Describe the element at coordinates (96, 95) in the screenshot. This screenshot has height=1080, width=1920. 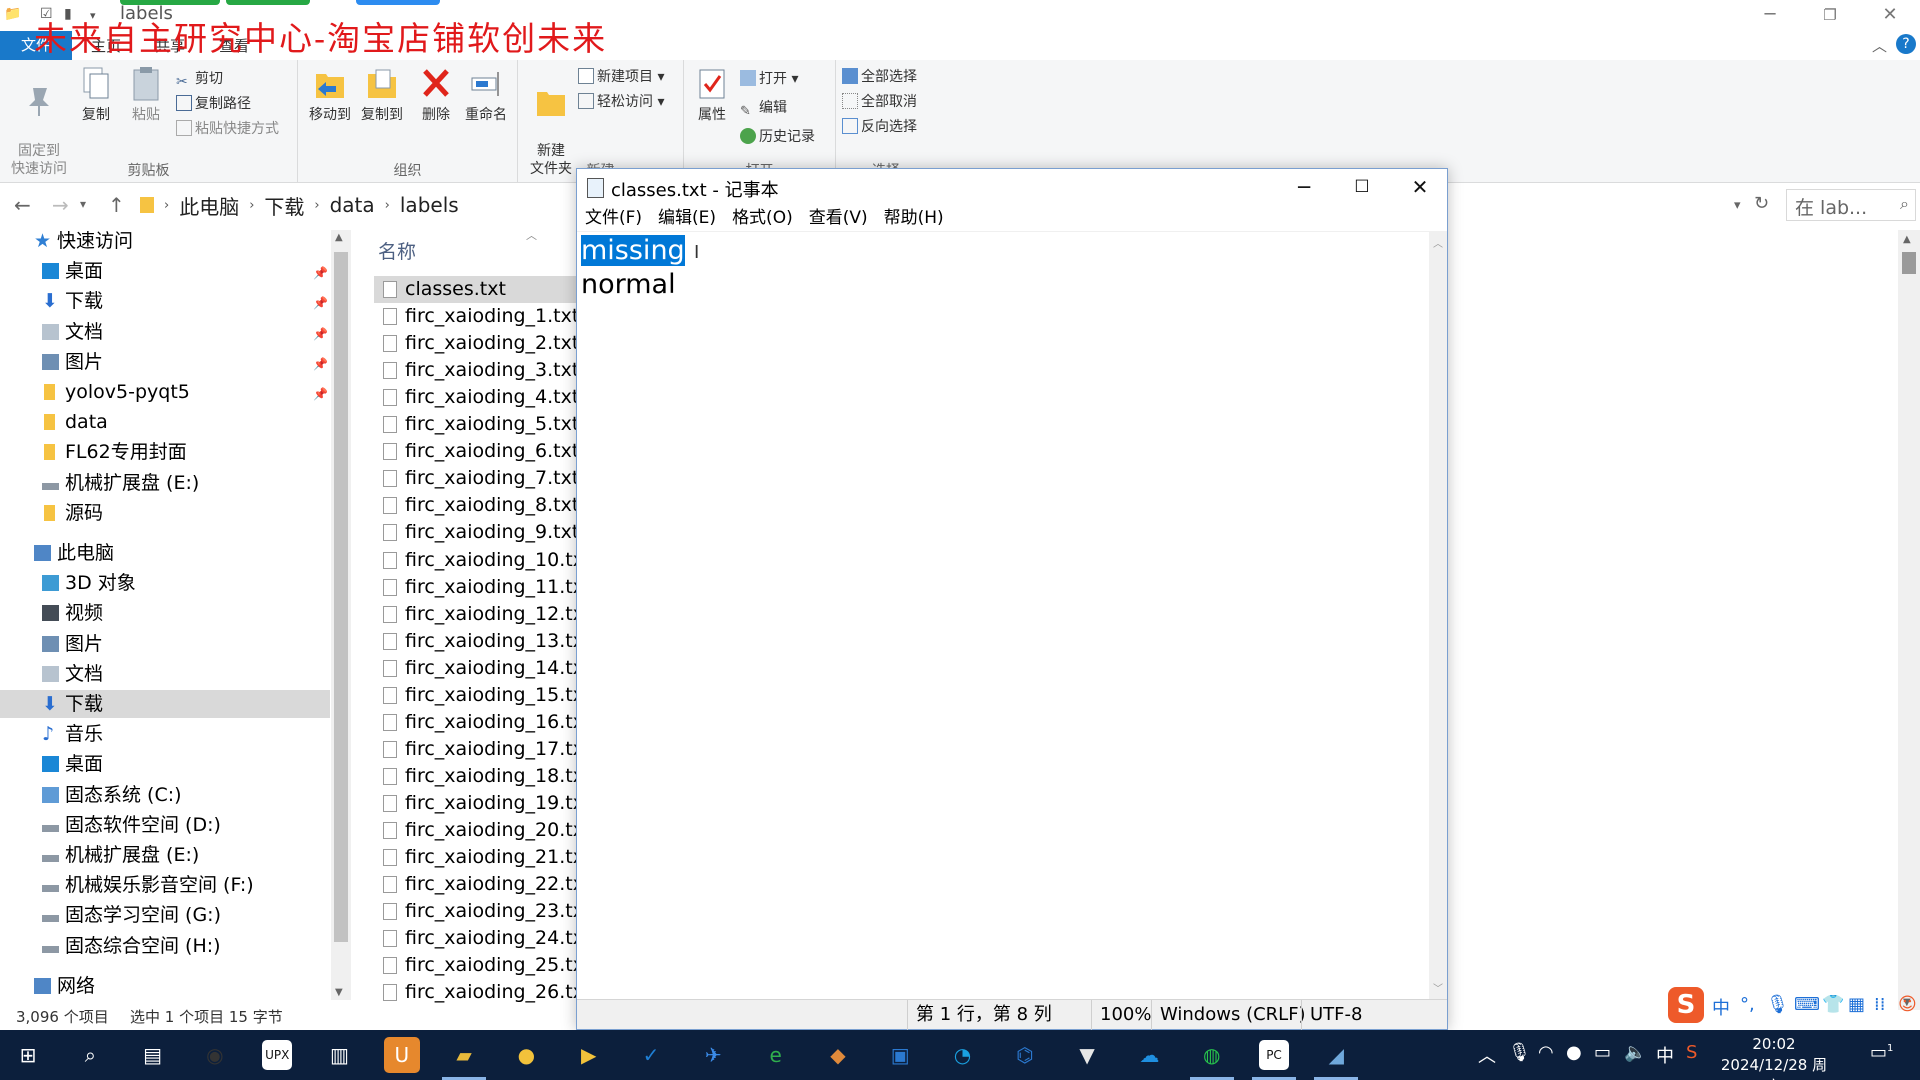
I see `copy-button: 复制` at that location.